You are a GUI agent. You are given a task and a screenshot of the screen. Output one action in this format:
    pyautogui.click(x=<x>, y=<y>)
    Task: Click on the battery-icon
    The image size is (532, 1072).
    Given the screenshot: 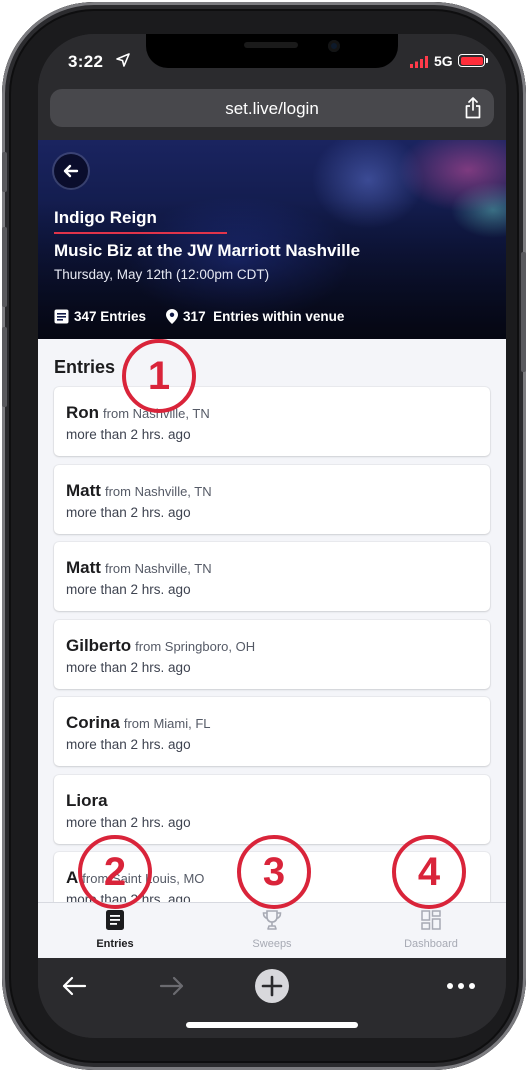 What is the action you would take?
    pyautogui.click(x=473, y=60)
    